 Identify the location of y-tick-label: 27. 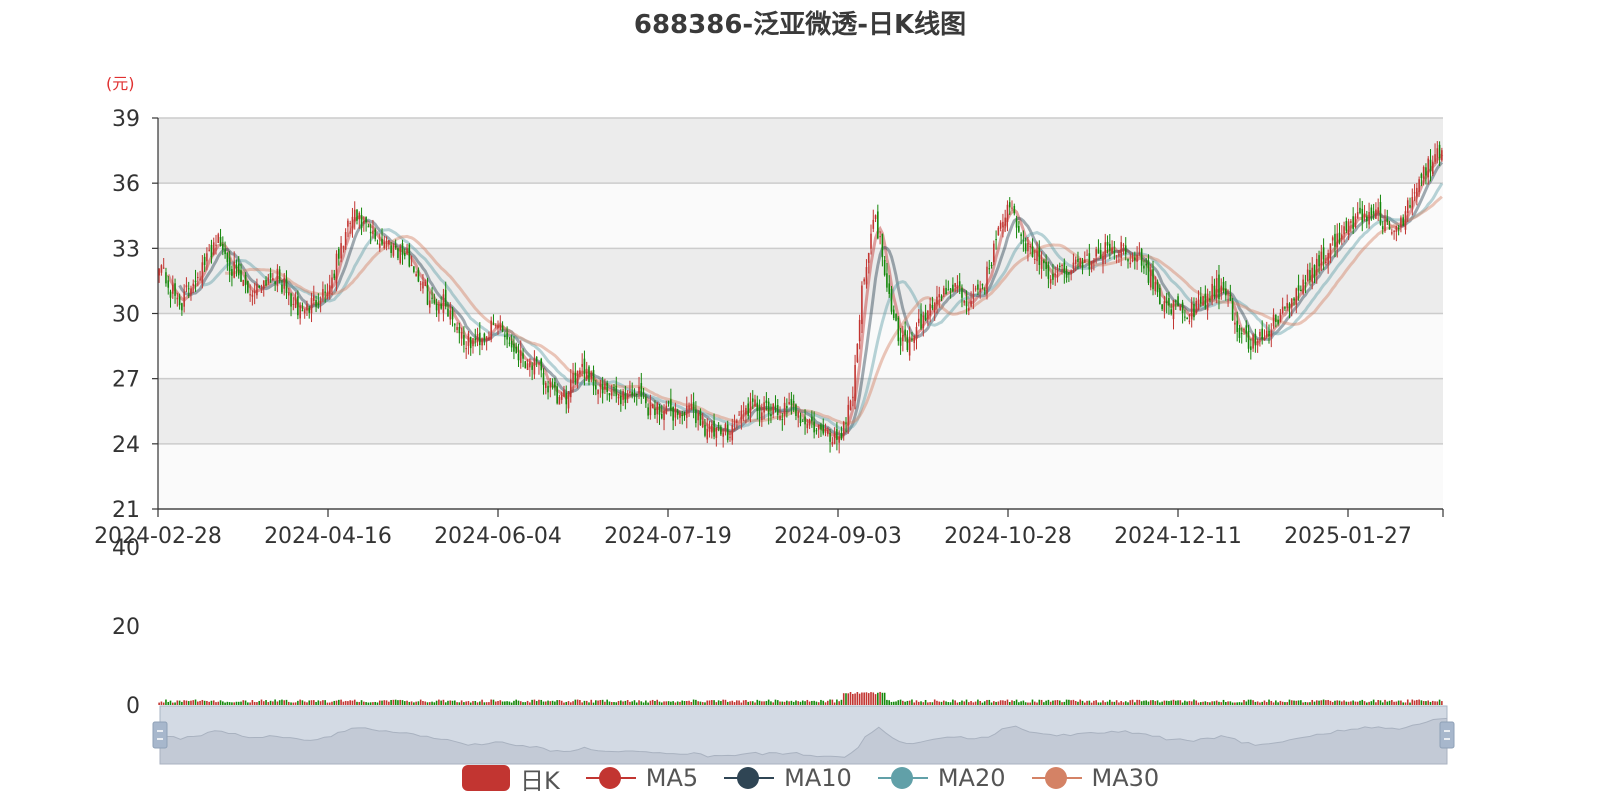
(126, 380).